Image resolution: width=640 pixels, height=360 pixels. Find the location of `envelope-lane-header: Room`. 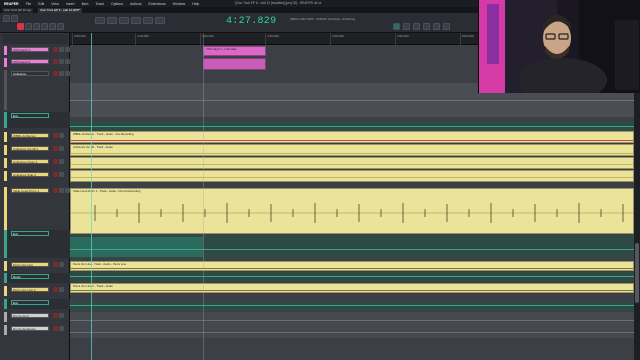

envelope-lane-header: Room is located at coordinates (37, 278).